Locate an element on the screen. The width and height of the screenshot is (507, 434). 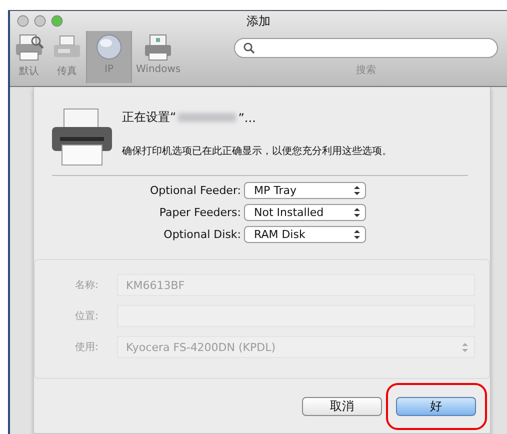
faded-label: 位置: is located at coordinates (87, 316).